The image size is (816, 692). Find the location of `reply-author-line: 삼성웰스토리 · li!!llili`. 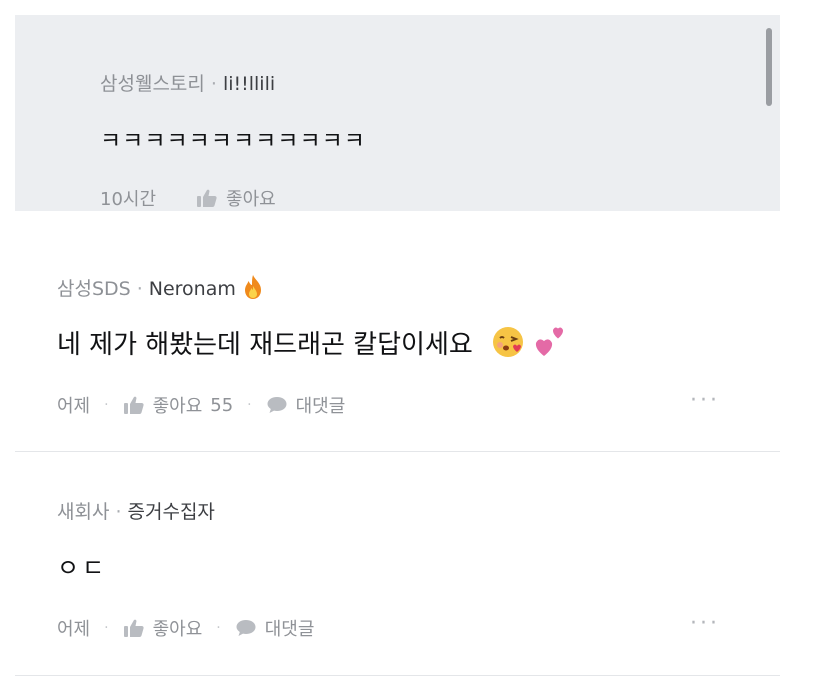

reply-author-line: 삼성웰스토리 · li!!llili is located at coordinates (187, 82).